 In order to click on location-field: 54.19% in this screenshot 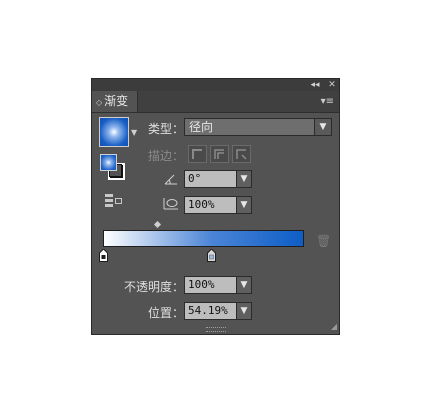, I will do `click(210, 311)`.